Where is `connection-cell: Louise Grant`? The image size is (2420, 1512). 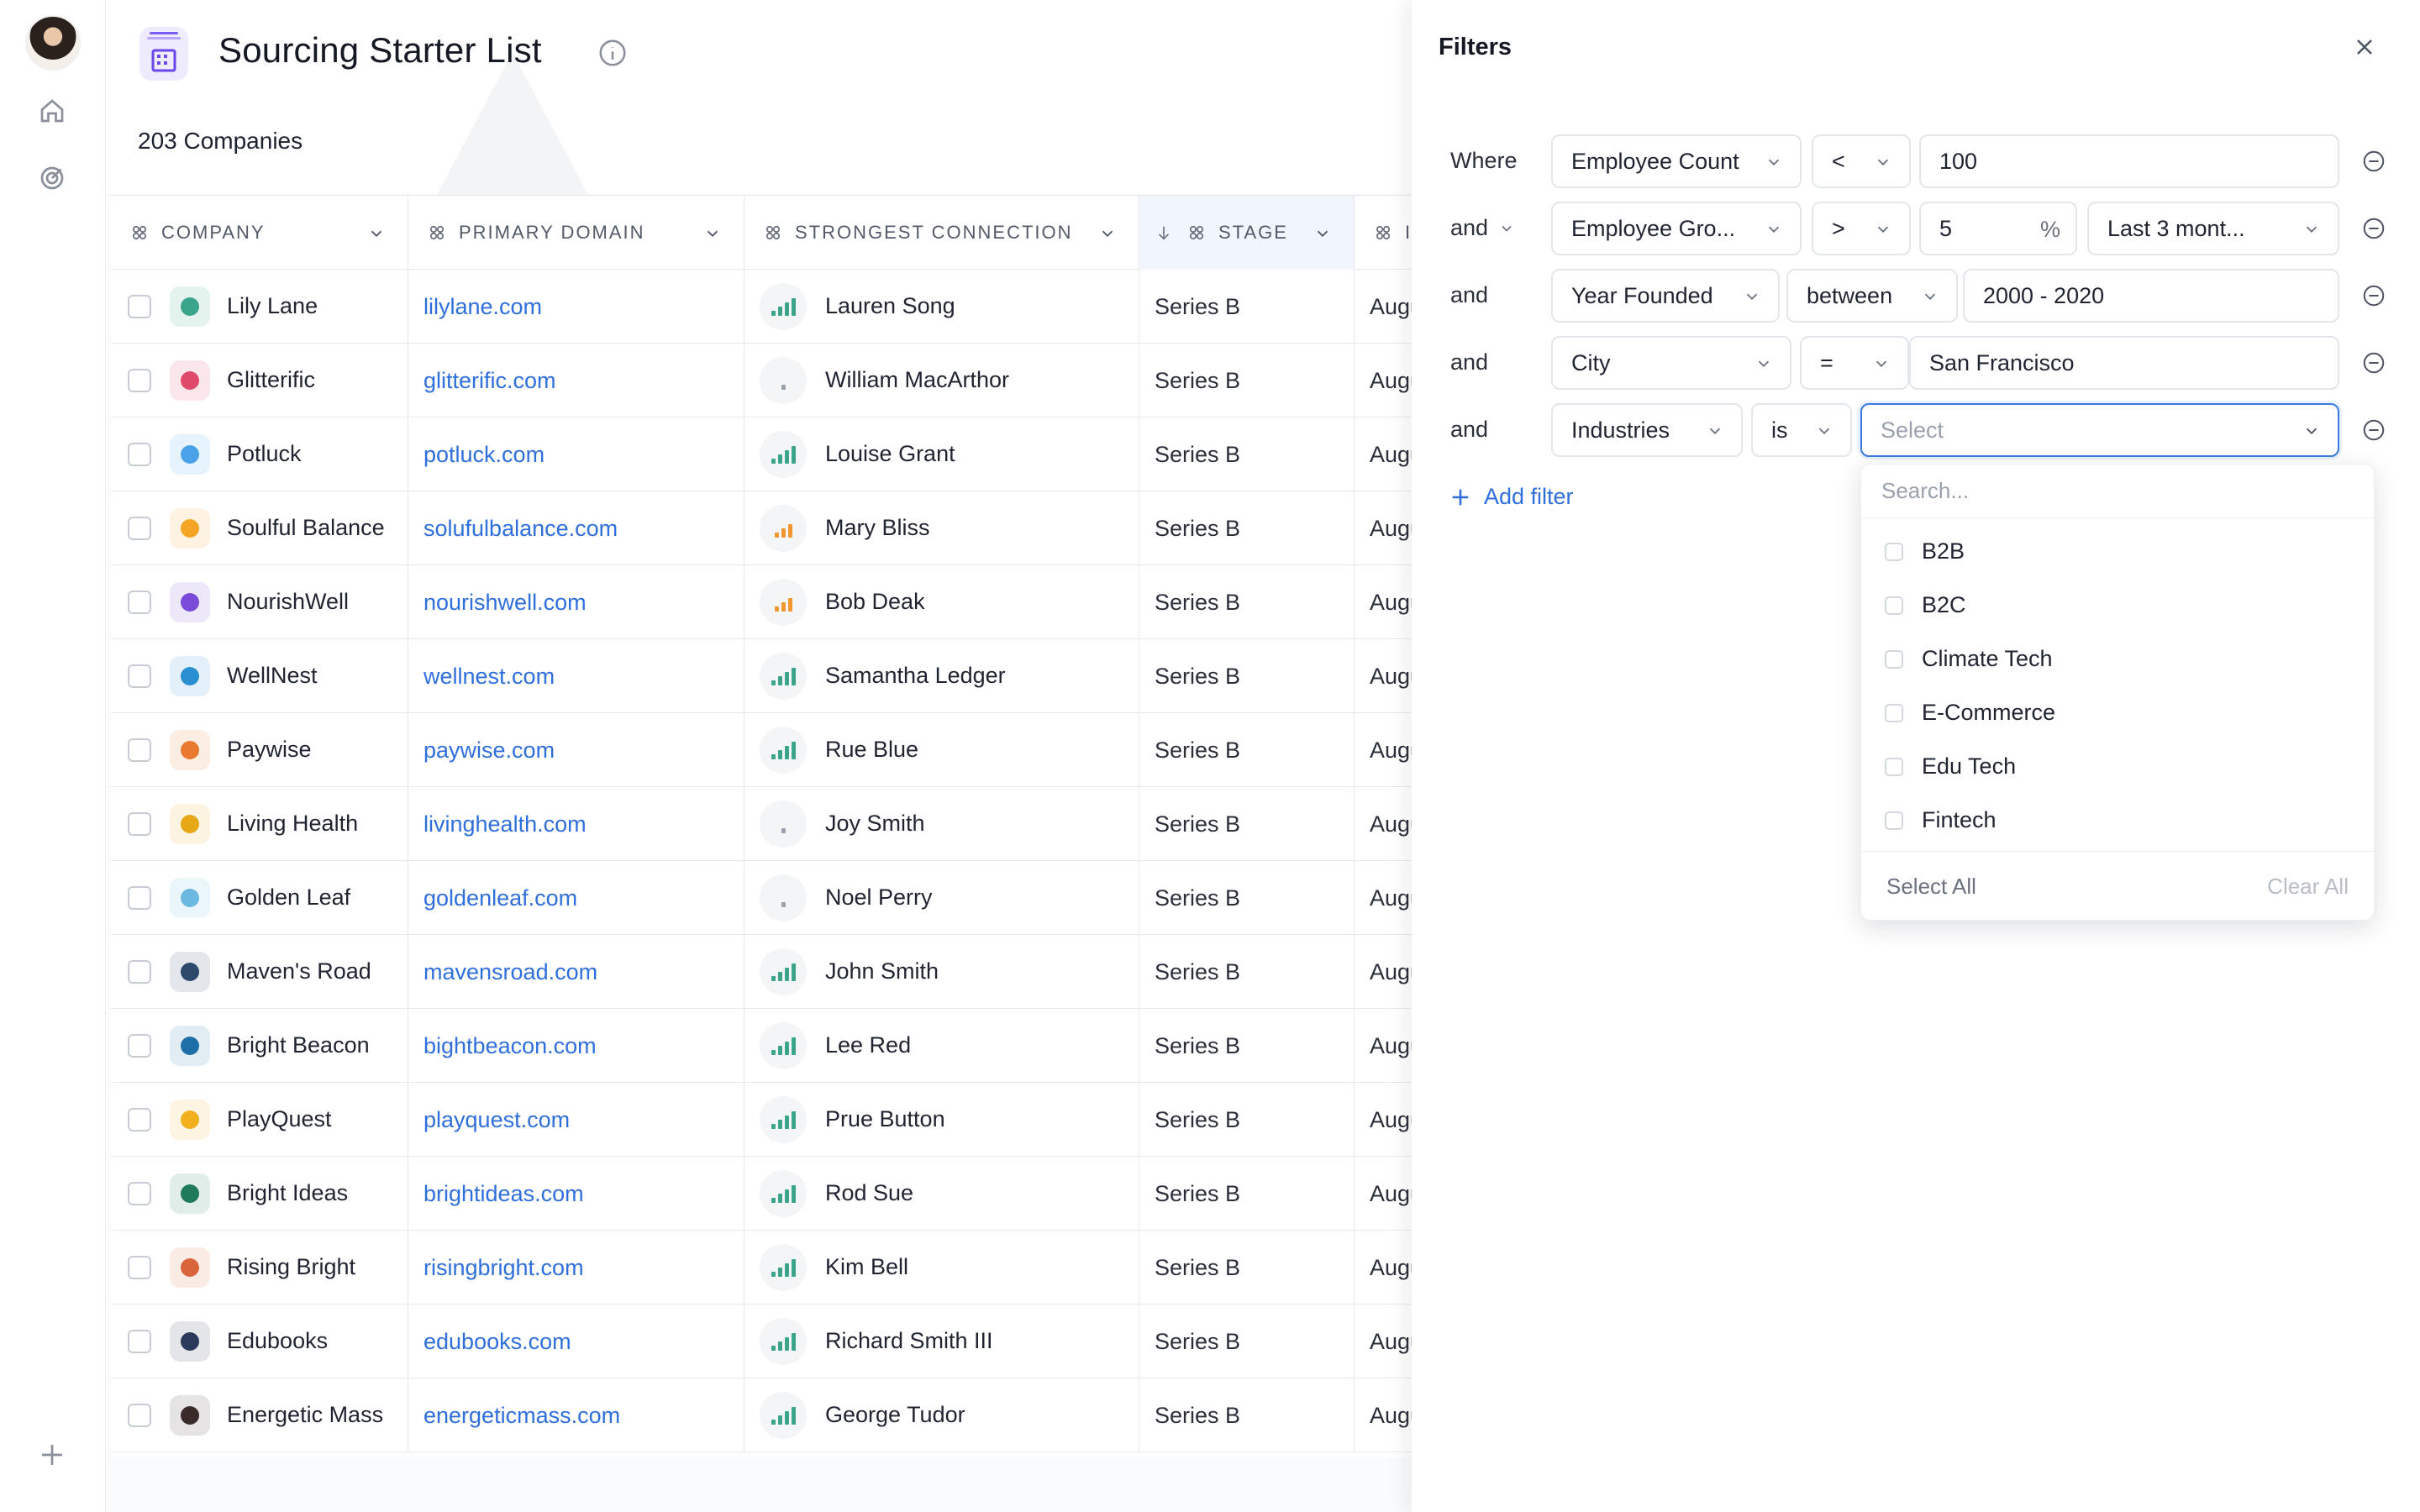 connection-cell: Louise Grant is located at coordinates (941, 454).